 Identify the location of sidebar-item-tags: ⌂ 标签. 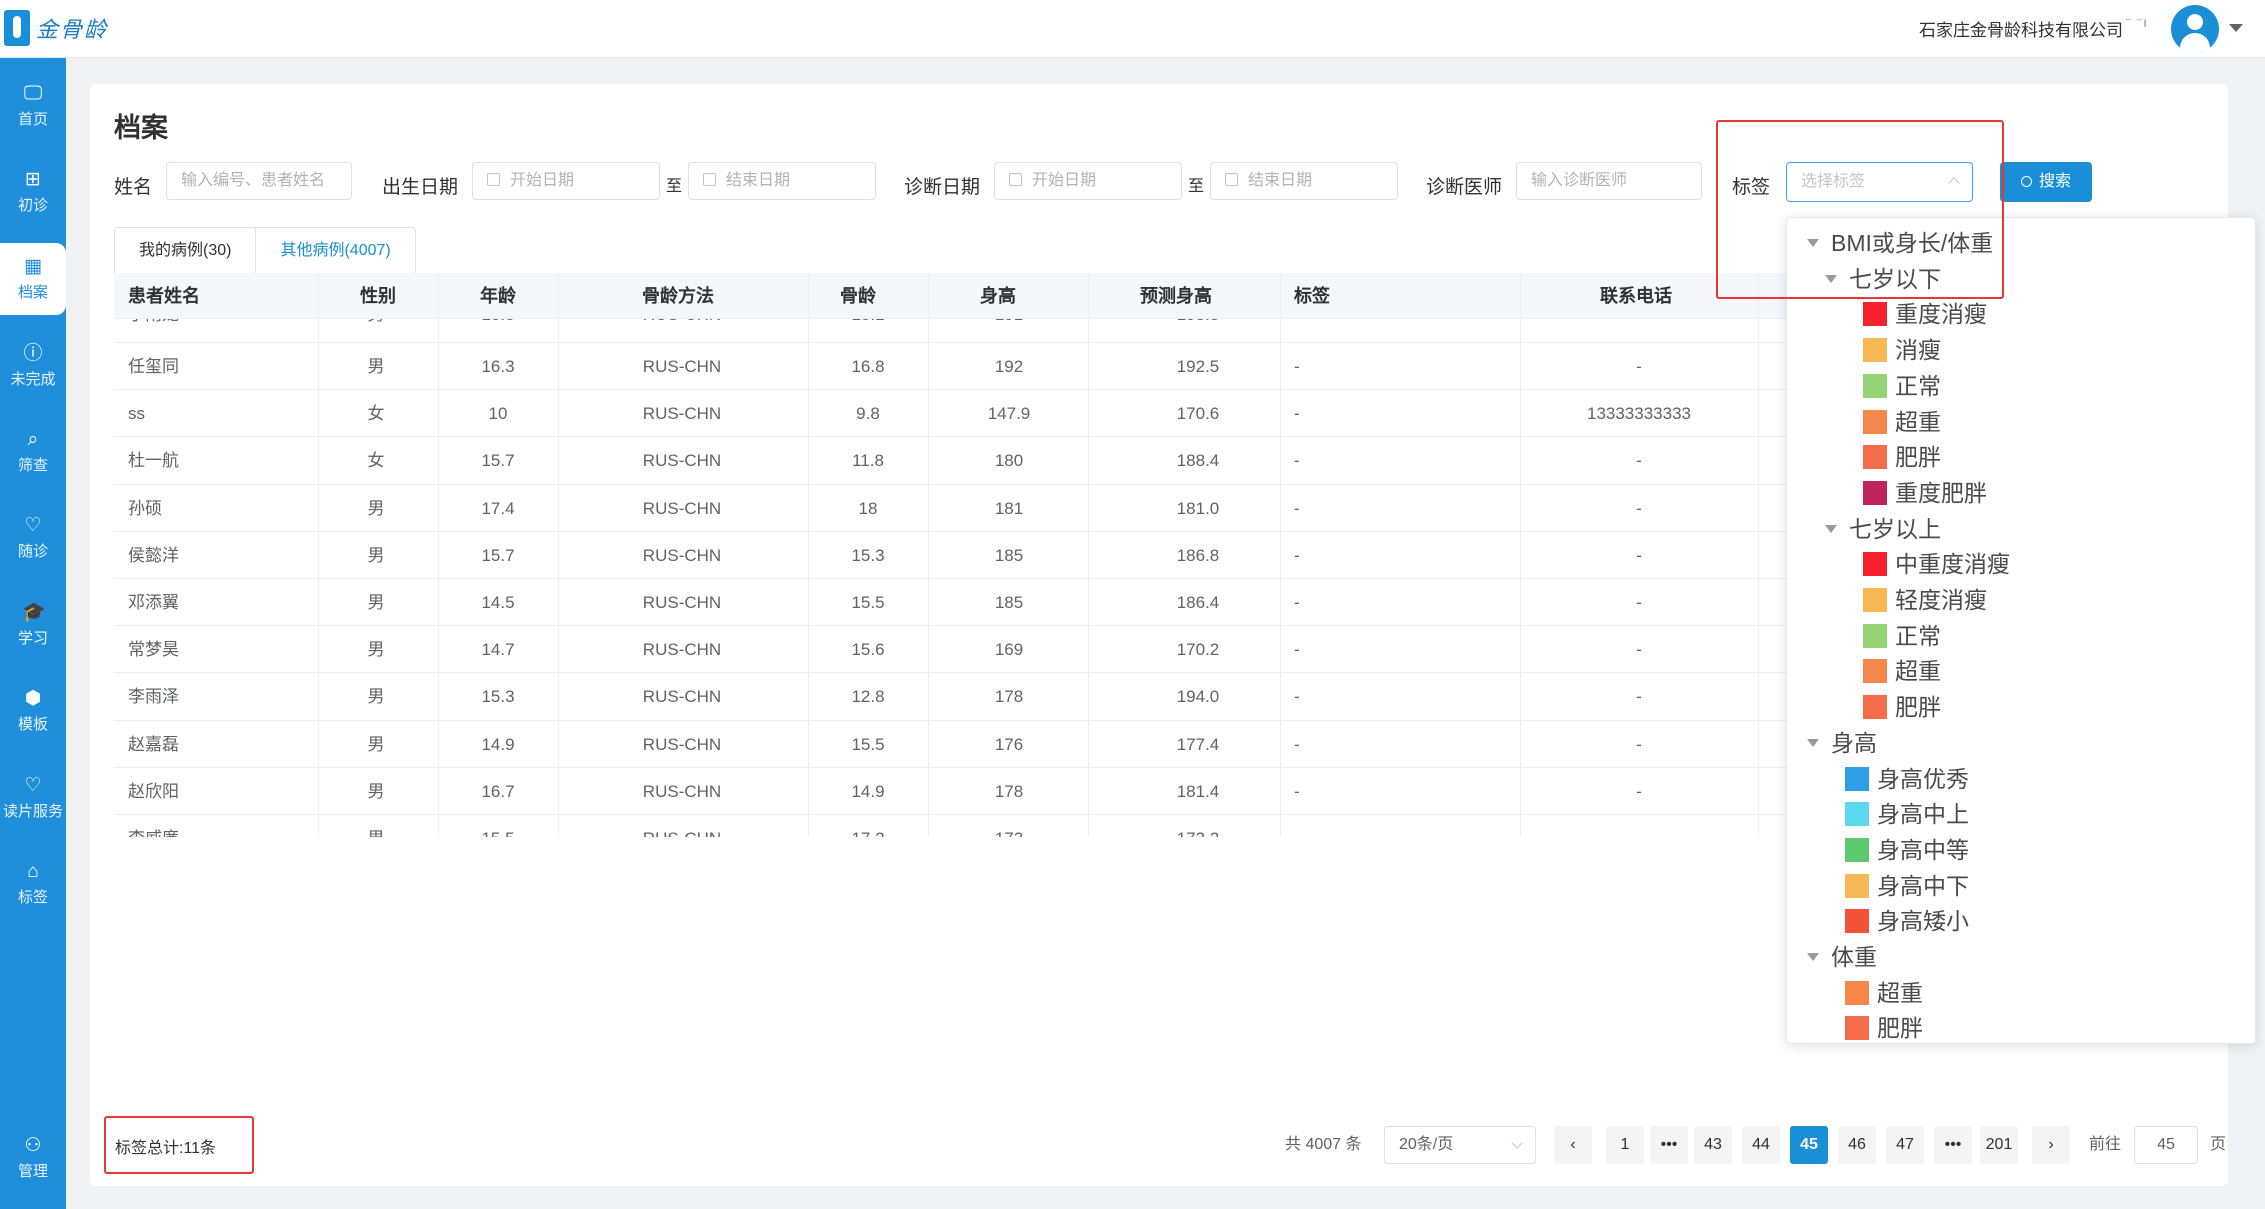
(33, 884).